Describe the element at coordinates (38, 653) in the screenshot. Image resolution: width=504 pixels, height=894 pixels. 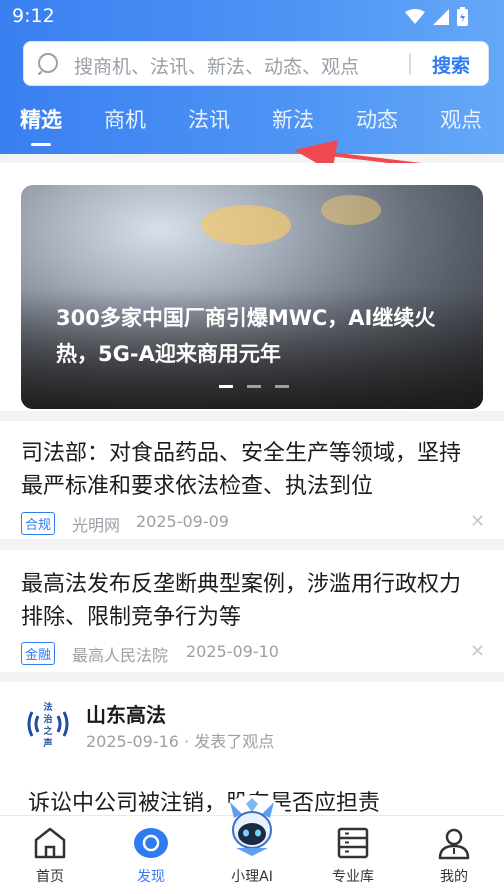
I see `news-tag: 金融` at that location.